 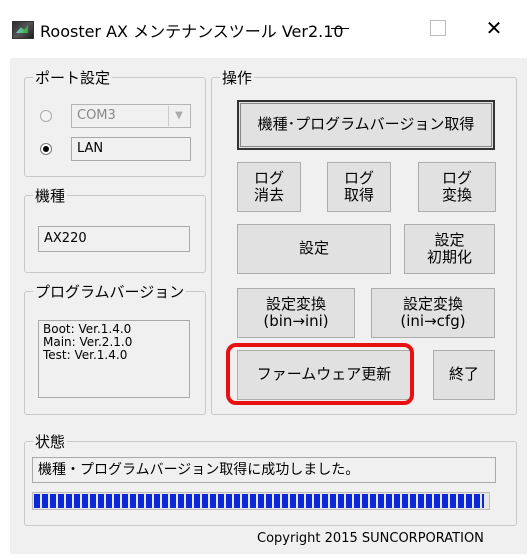 What do you see at coordinates (46, 149) in the screenshot?
I see `lan-radio` at bounding box center [46, 149].